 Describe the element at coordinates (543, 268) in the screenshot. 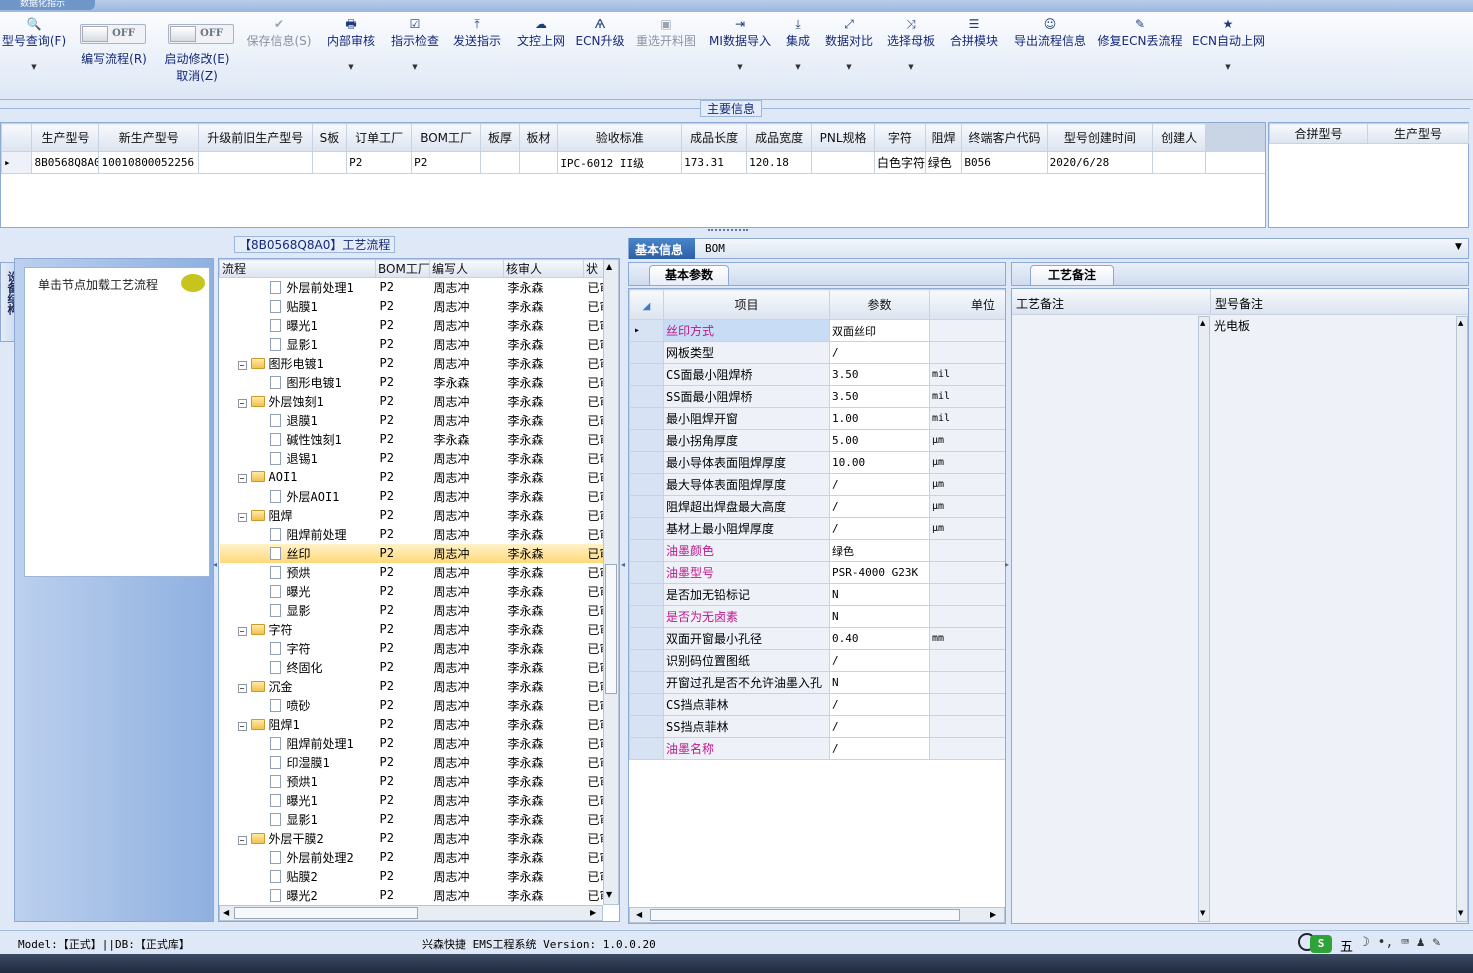

I see `col-header: 核审人` at that location.